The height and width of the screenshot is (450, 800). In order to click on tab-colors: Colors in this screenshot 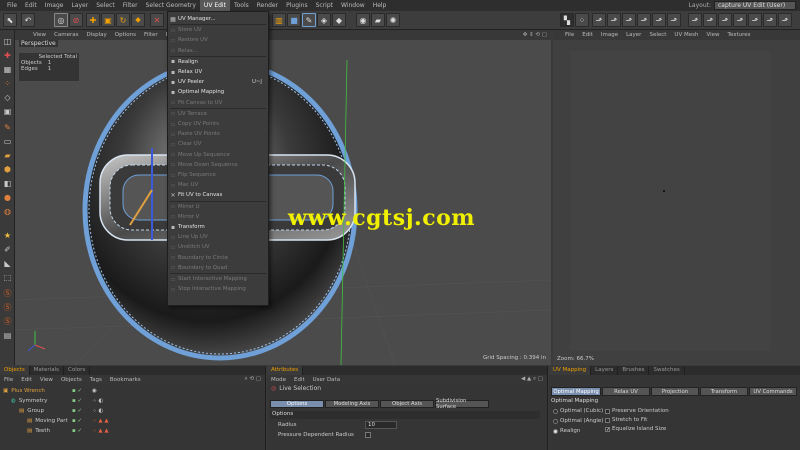, I will do `click(77, 370)`.